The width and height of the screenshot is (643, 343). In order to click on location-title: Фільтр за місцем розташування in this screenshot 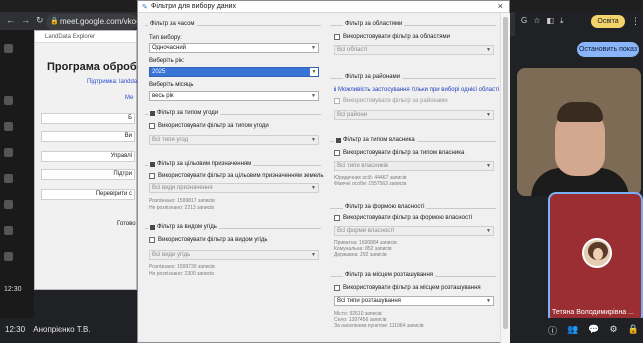, I will do `click(389, 275)`.